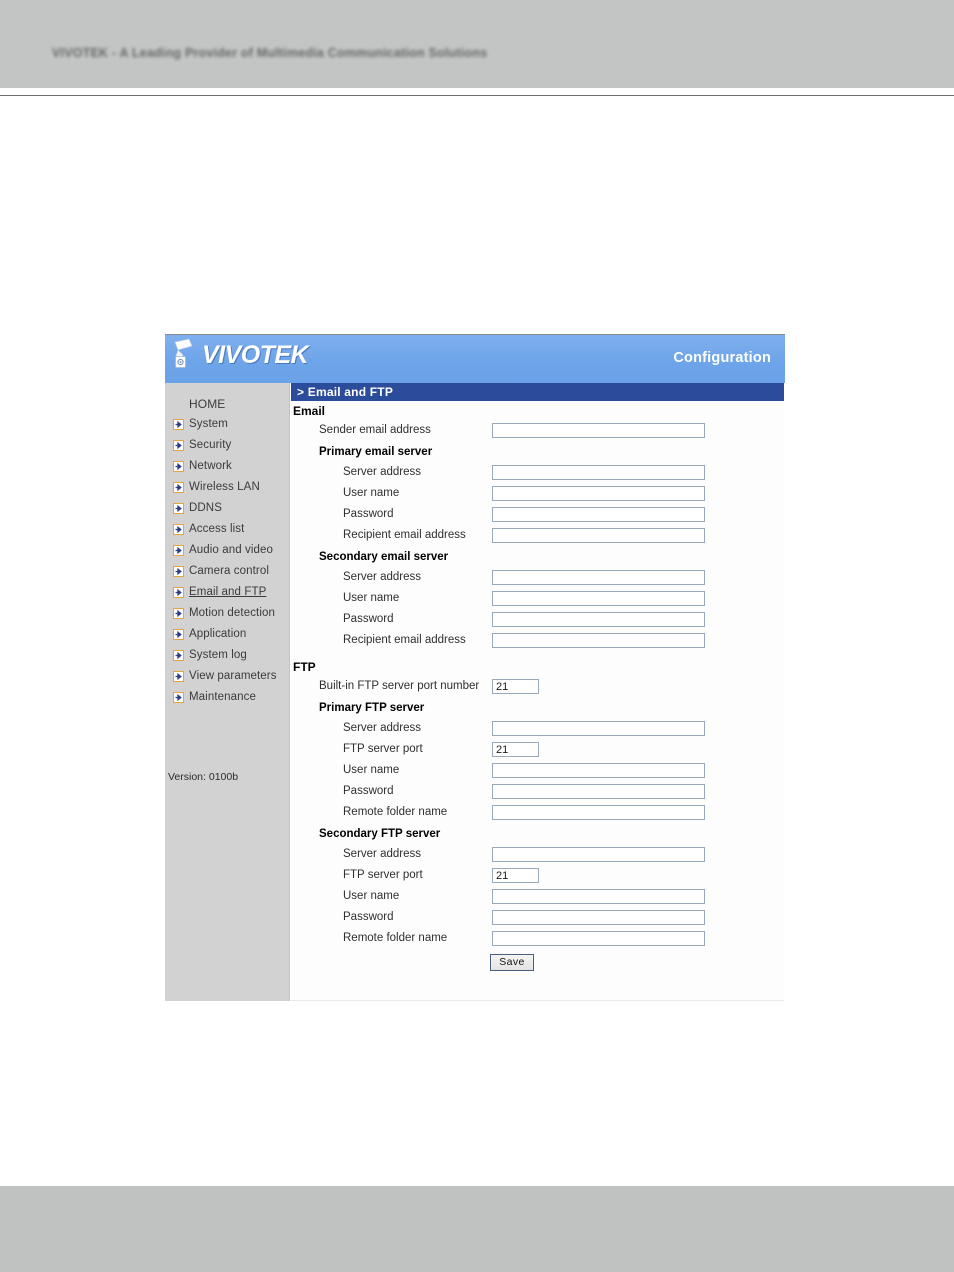 The image size is (954, 1272). Describe the element at coordinates (598, 535) in the screenshot. I see `primary-email-recipient-address-input` at that location.